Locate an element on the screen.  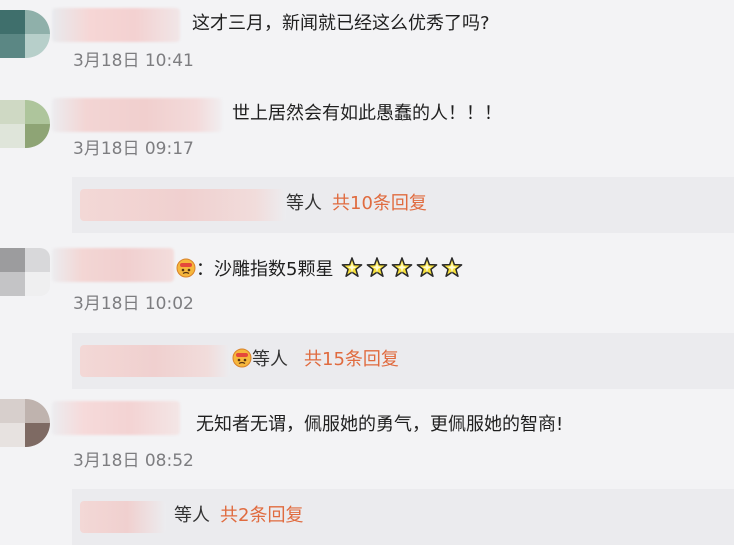
comment-time: 3月18日 08:52 is located at coordinates (133, 461).